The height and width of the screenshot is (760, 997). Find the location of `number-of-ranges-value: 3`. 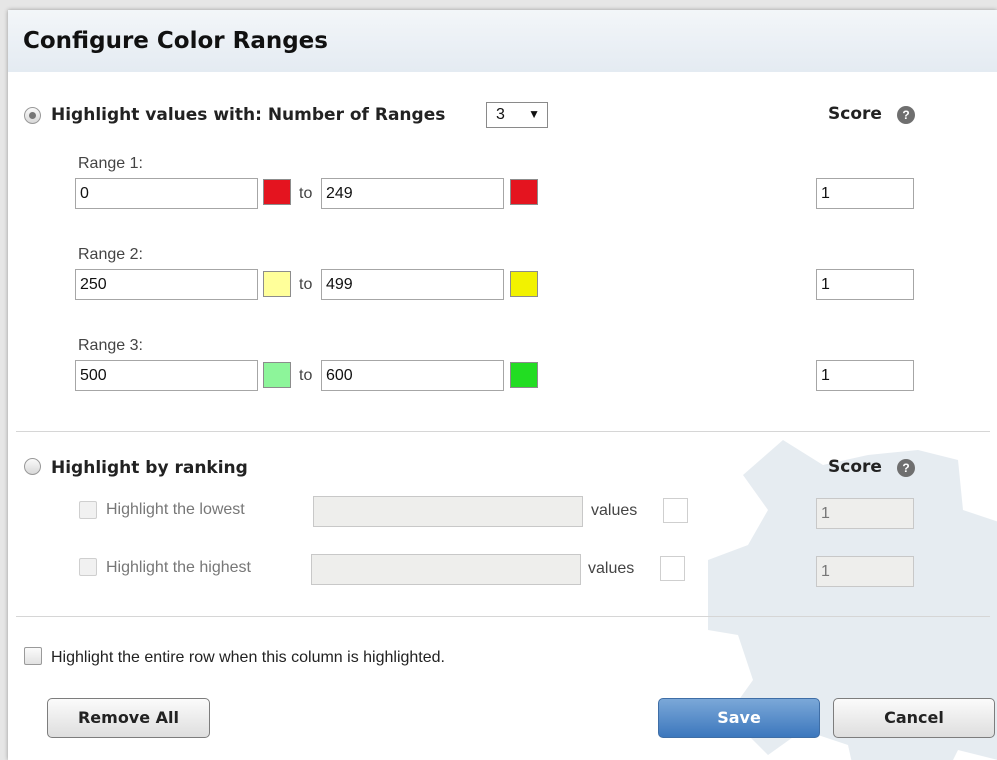

number-of-ranges-value: 3 is located at coordinates (500, 114).